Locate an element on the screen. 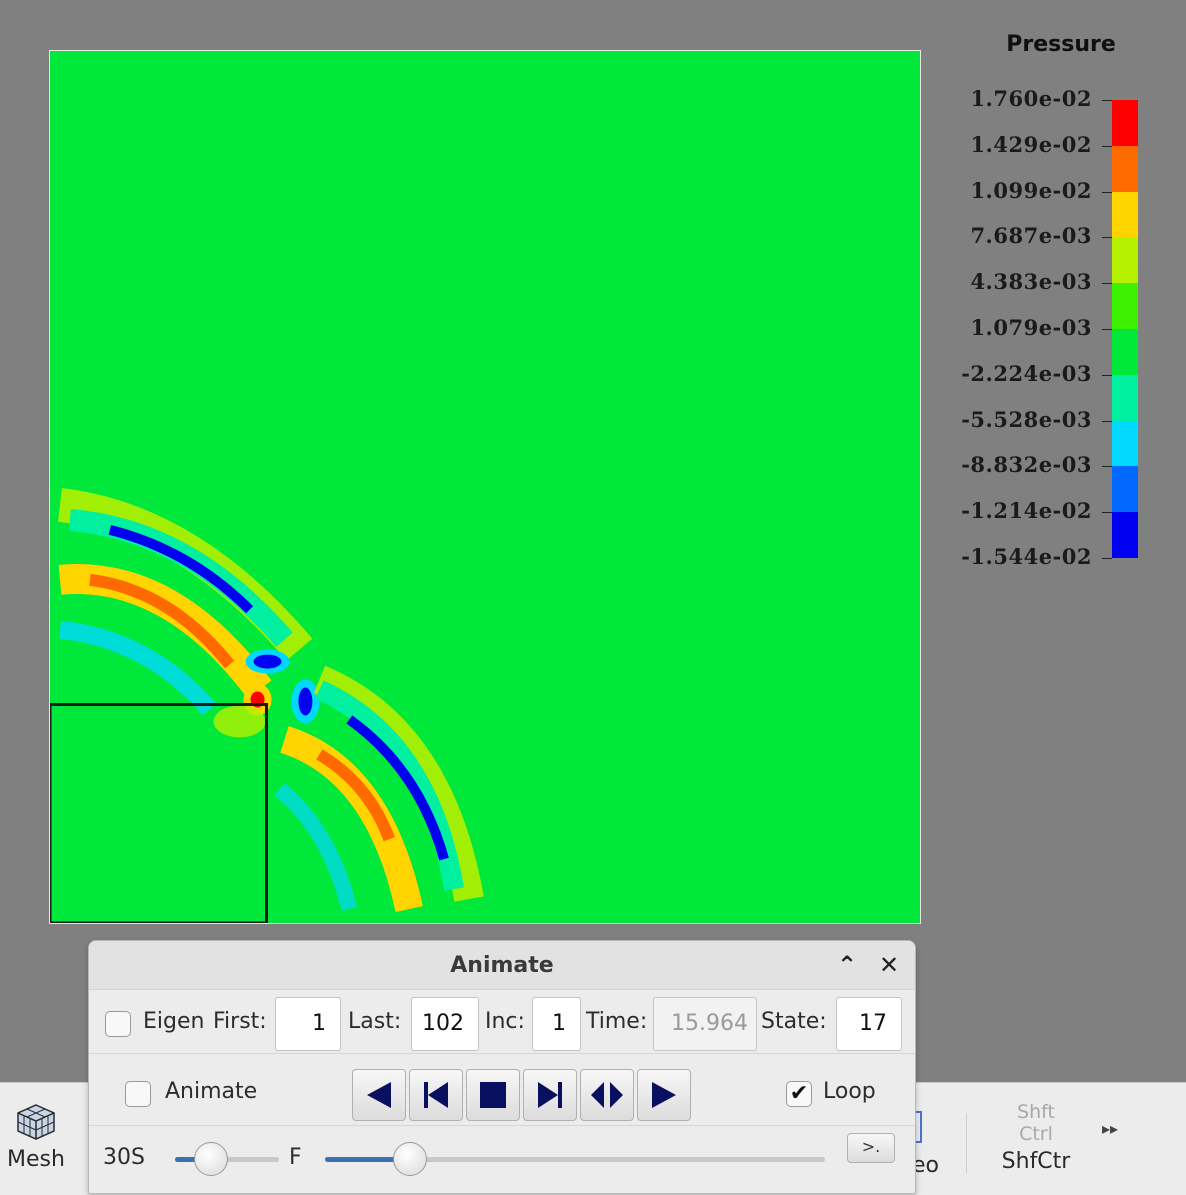  step-back-icon is located at coordinates (436, 1095).